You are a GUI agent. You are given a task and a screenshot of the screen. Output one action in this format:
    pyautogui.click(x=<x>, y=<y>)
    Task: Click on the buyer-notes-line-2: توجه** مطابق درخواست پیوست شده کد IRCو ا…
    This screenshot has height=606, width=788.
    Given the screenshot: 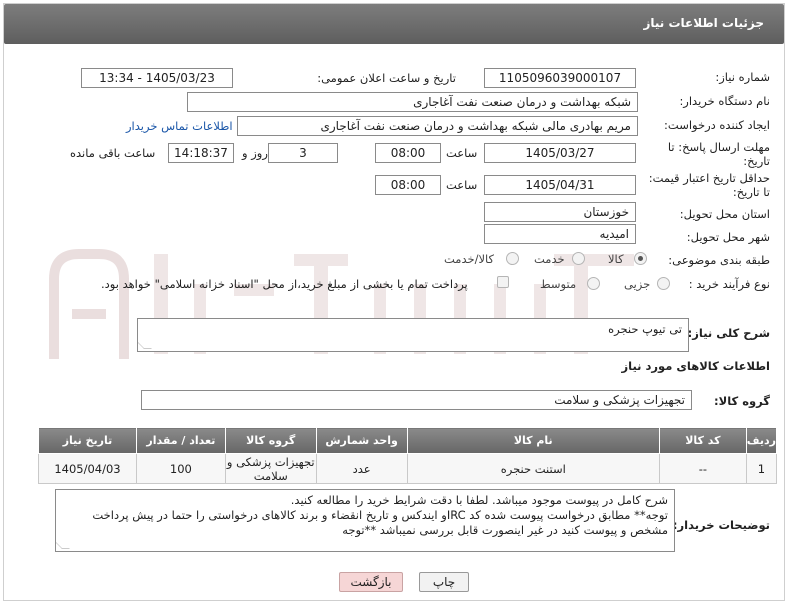 What is the action you would take?
    pyautogui.click(x=380, y=515)
    